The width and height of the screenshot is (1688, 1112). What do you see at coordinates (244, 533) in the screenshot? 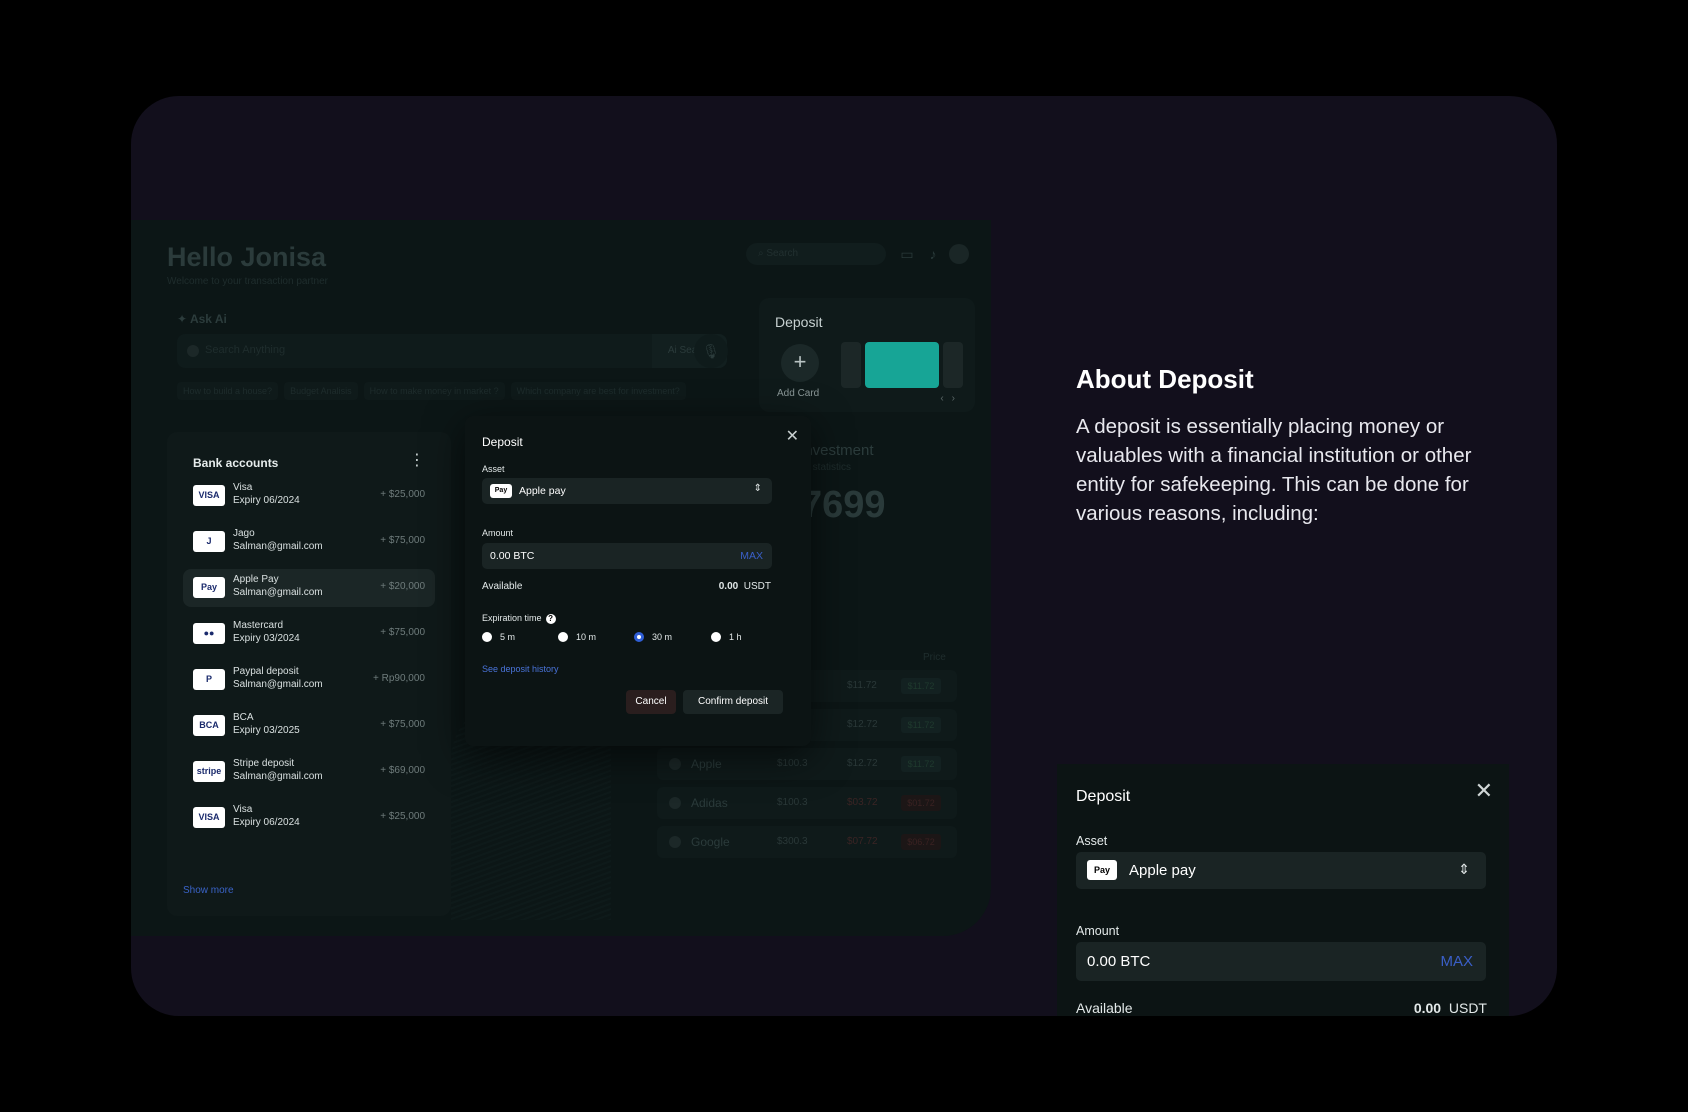
I see `account-name: Jago` at bounding box center [244, 533].